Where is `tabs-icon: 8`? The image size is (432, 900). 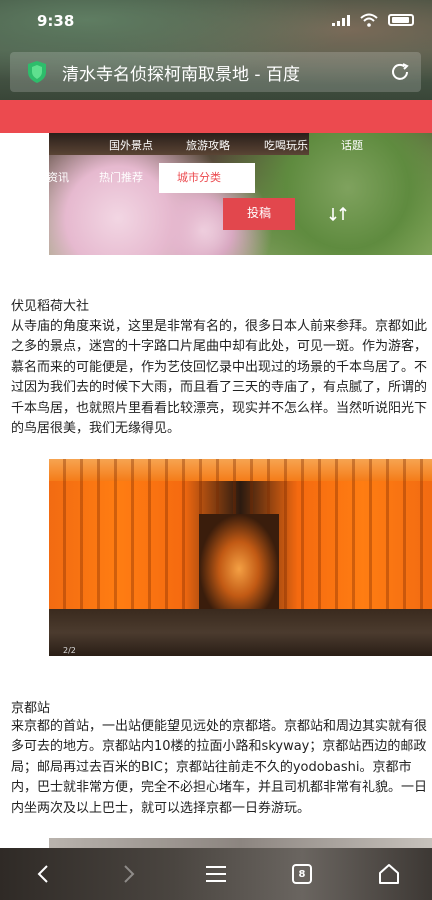 tabs-icon: 8 is located at coordinates (302, 874).